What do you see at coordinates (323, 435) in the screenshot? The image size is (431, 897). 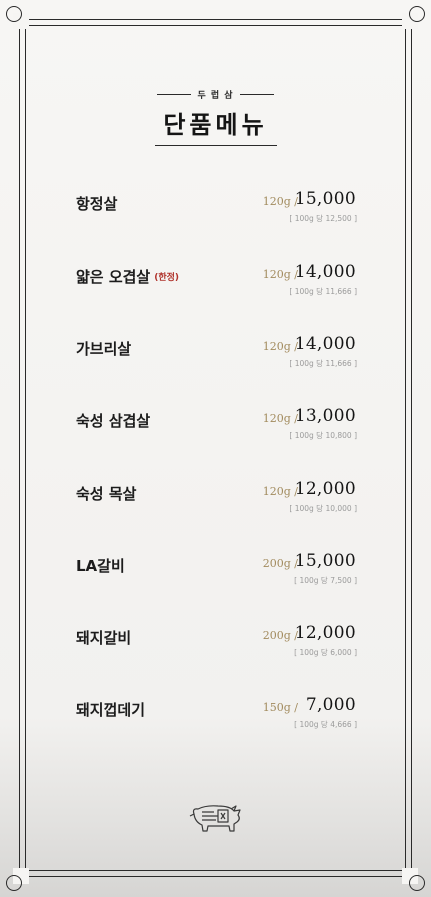 I see `menu-item-unit-price: [ 100g 당 10,800 ]` at bounding box center [323, 435].